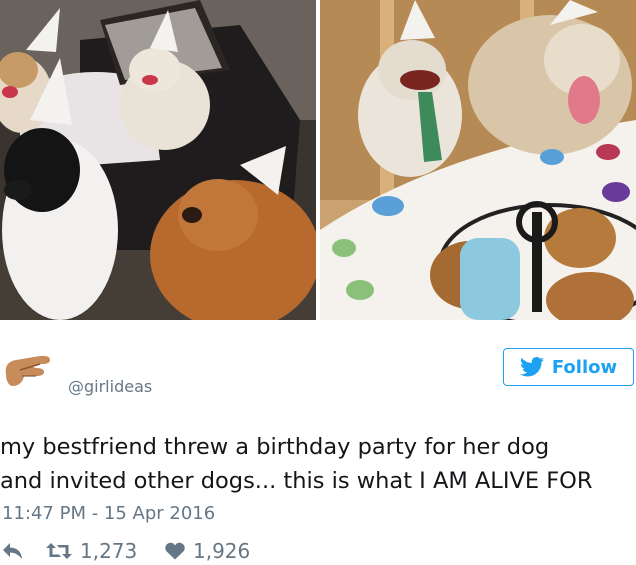 The image size is (636, 565). I want to click on like-button: 1,926, so click(207, 551).